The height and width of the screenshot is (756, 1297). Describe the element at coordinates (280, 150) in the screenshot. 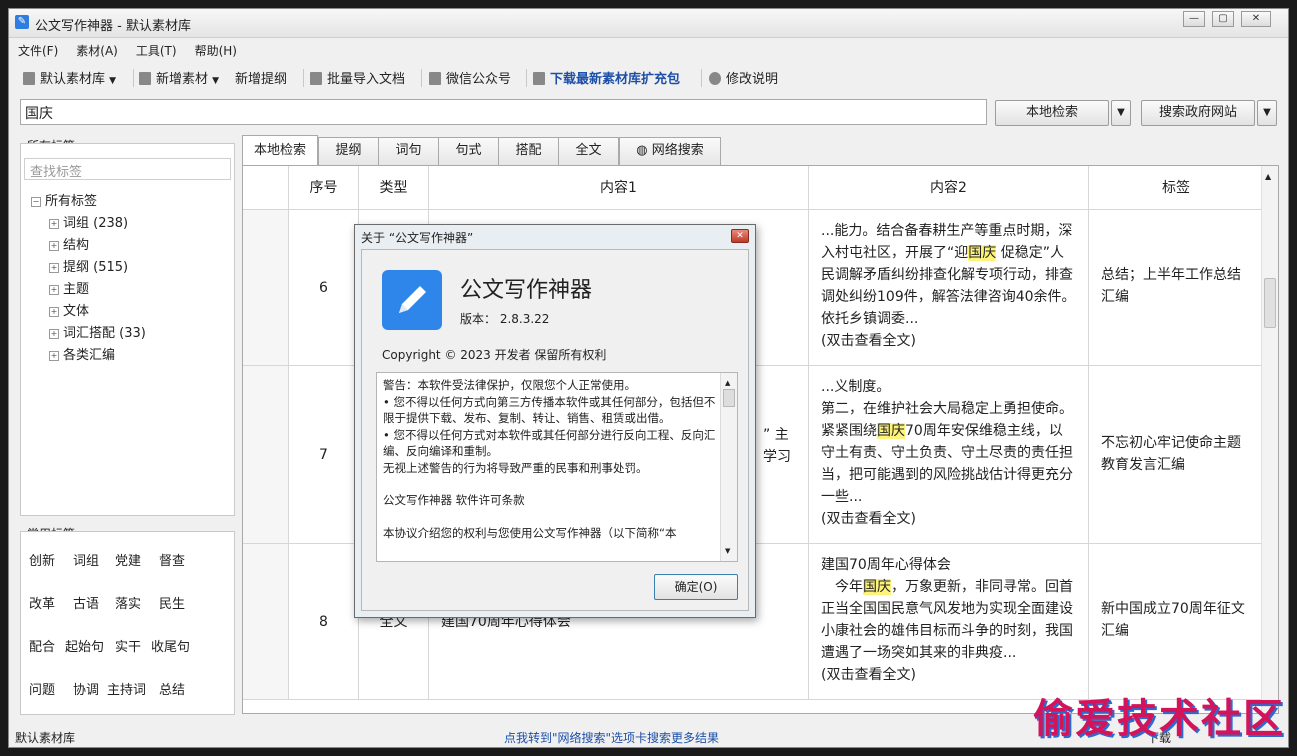

I see `tab-local-search: 本地检索` at that location.